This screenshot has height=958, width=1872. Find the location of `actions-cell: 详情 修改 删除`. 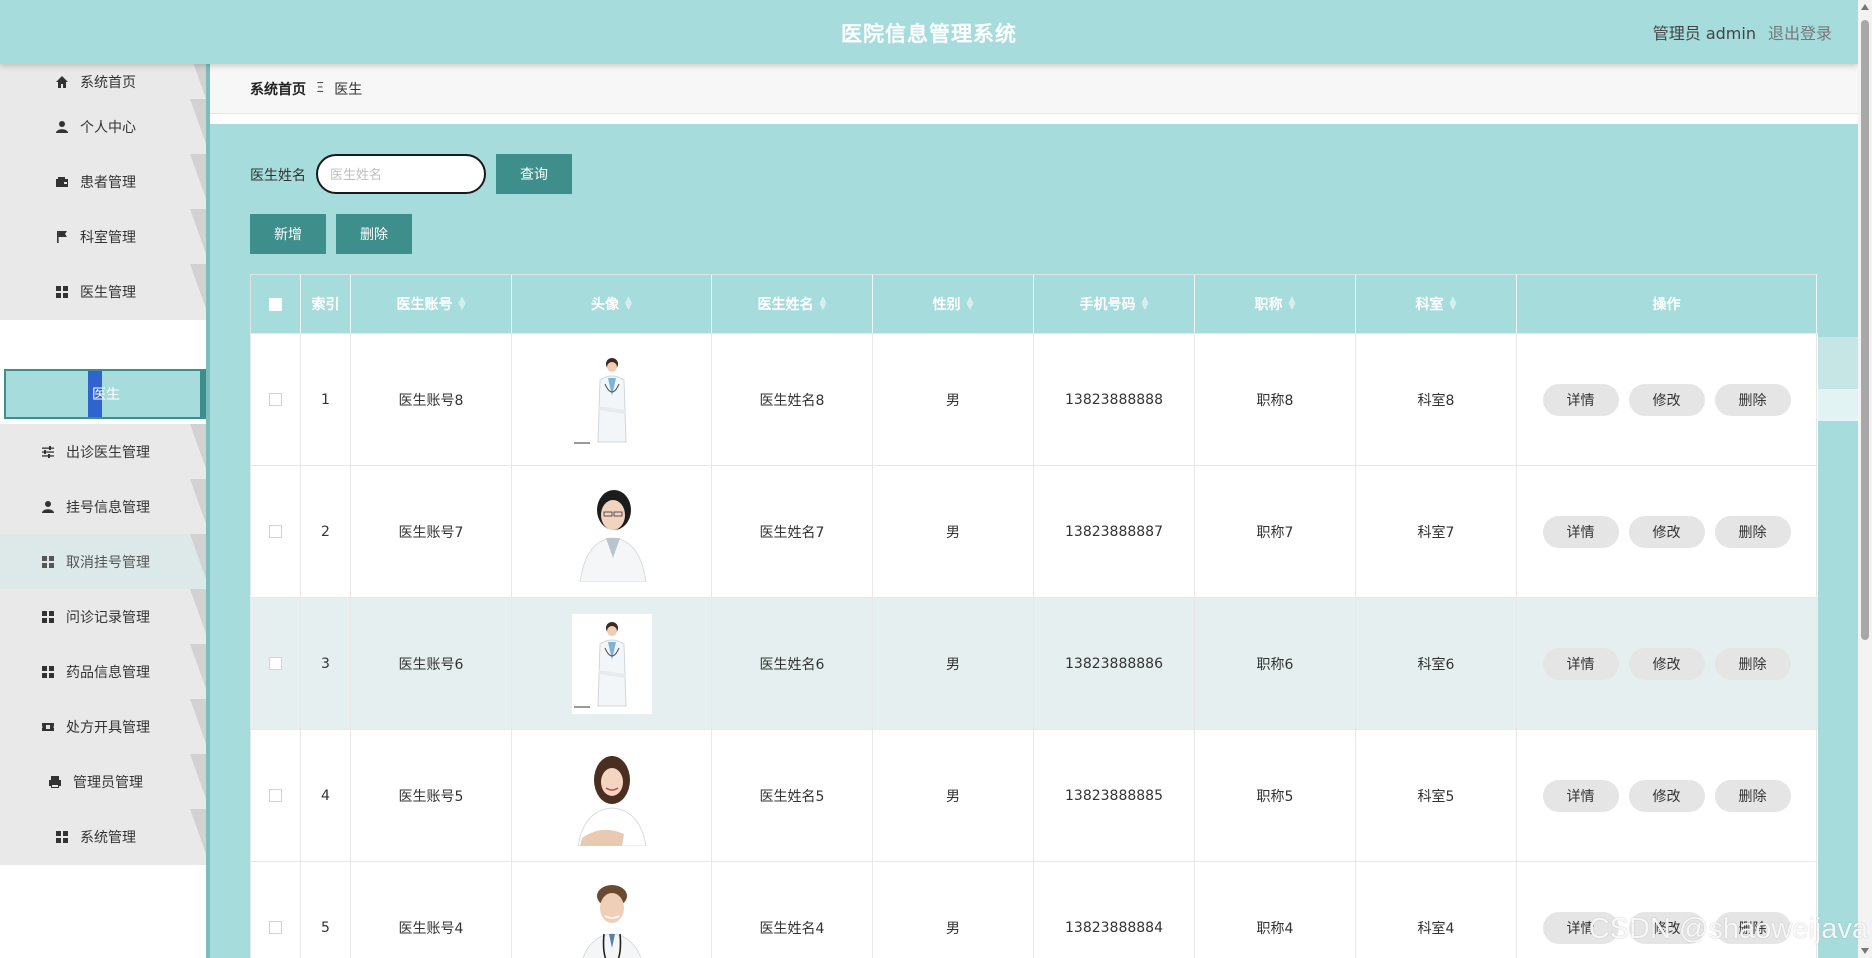

actions-cell: 详情 修改 删除 is located at coordinates (1667, 663).